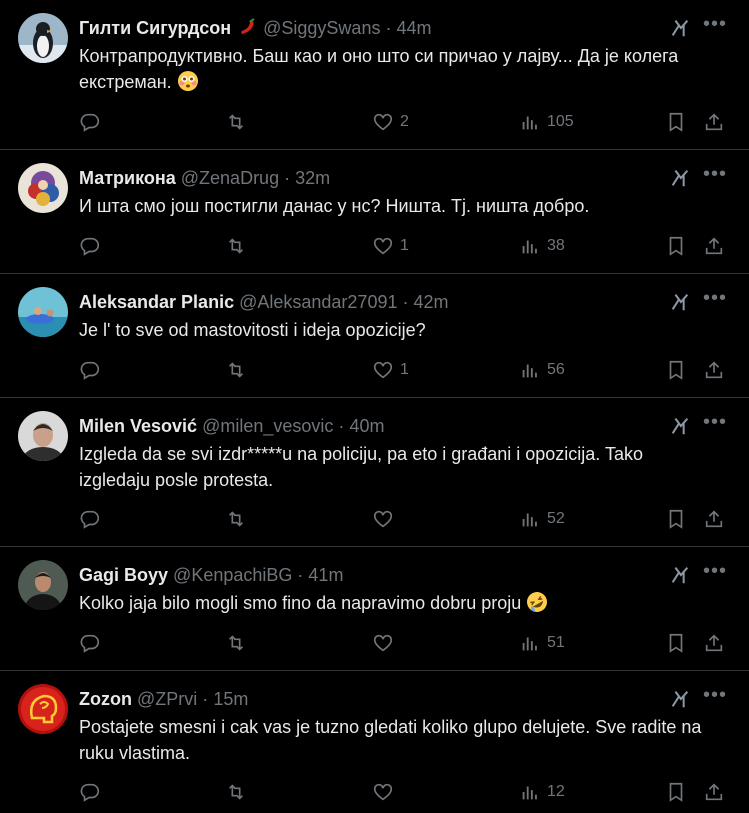 Image resolution: width=749 pixels, height=813 pixels. Describe the element at coordinates (312, 178) in the screenshot. I see `timestamp: 32m` at that location.